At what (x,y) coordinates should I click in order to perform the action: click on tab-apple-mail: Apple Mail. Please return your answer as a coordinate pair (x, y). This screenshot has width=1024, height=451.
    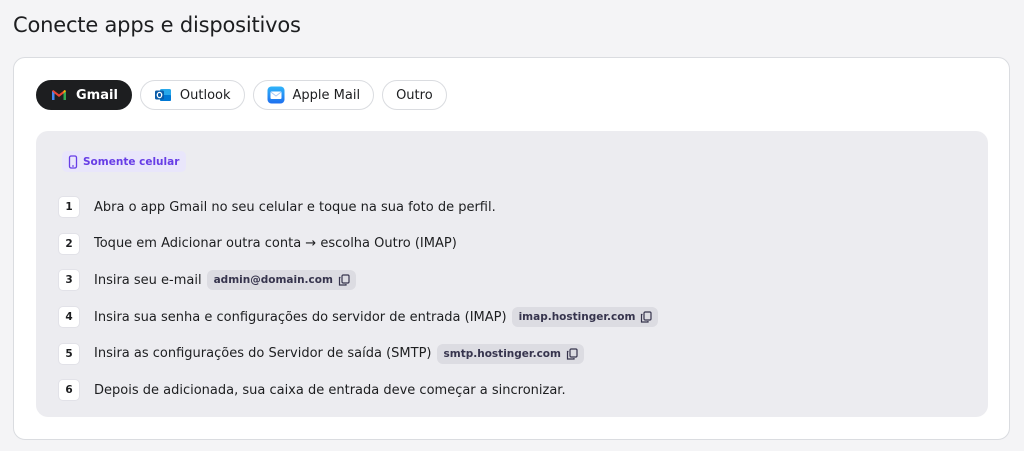
    Looking at the image, I should click on (313, 95).